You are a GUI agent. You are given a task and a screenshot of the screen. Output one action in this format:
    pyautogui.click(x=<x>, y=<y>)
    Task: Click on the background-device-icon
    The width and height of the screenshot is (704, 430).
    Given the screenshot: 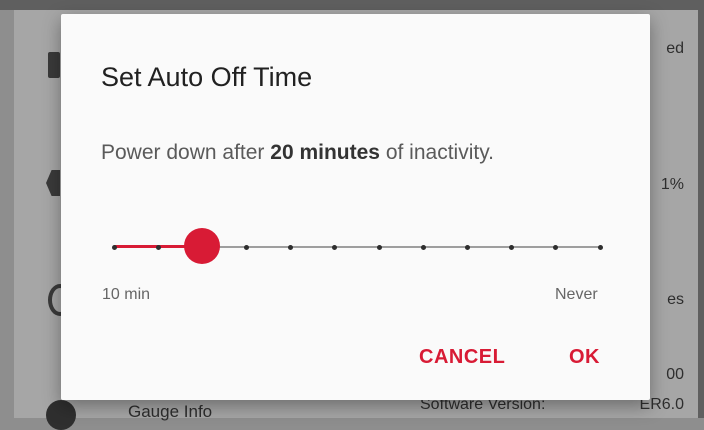 What is the action you would take?
    pyautogui.click(x=54, y=65)
    